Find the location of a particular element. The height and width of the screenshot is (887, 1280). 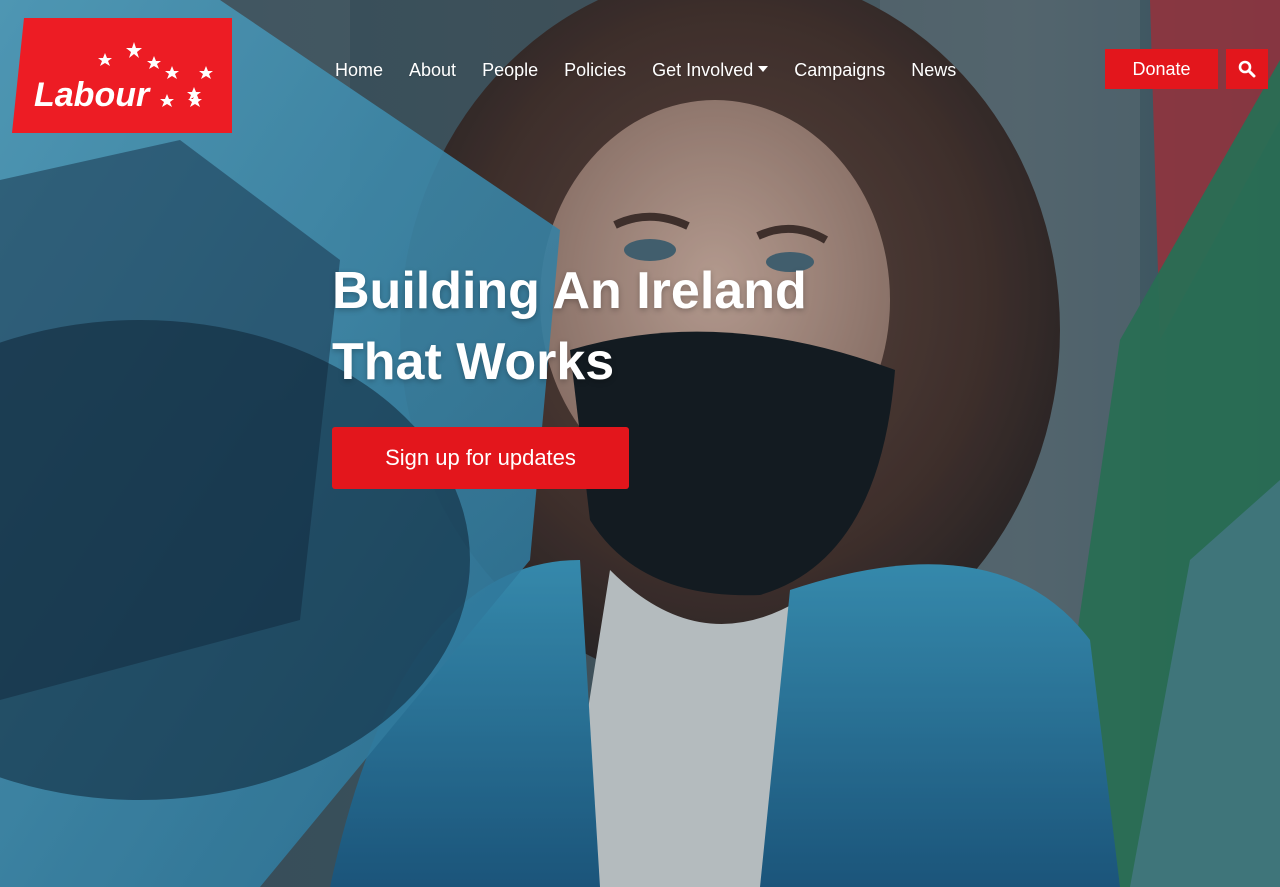

hero-headline-line1: Building An Ireland is located at coordinates (569, 291).